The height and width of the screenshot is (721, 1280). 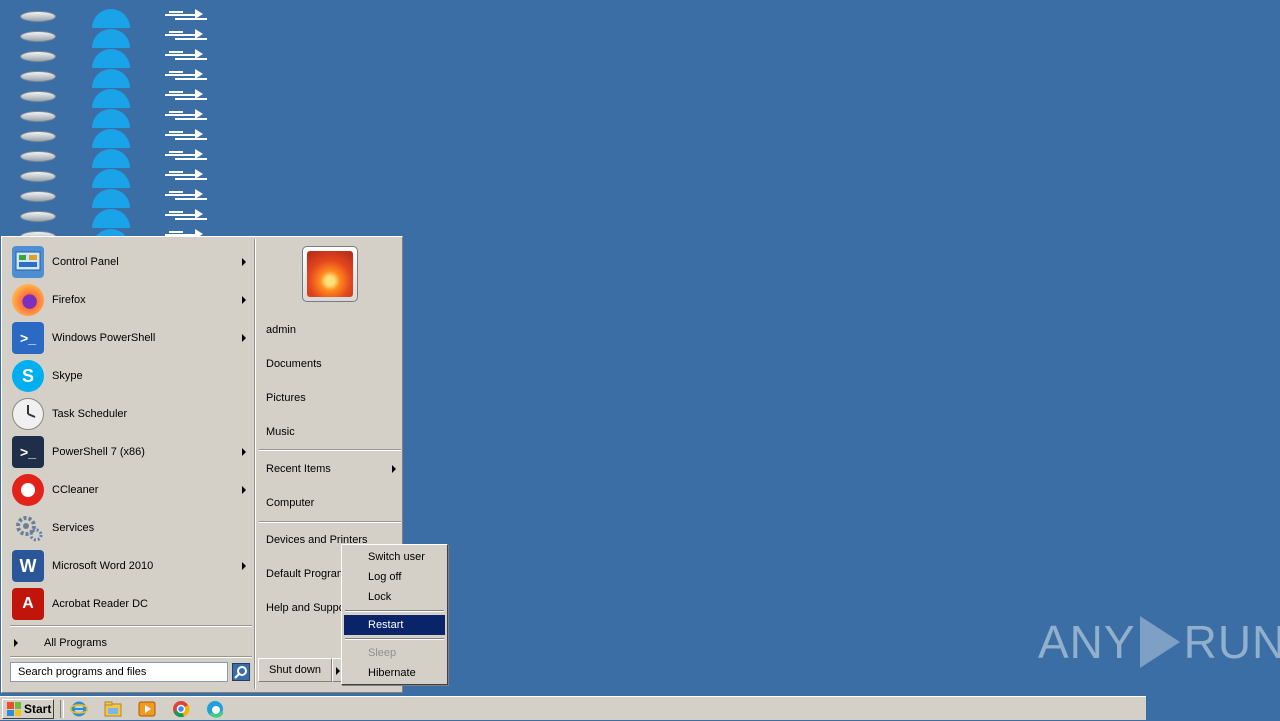 I want to click on menu-item-label: Restart, so click(x=386, y=625).